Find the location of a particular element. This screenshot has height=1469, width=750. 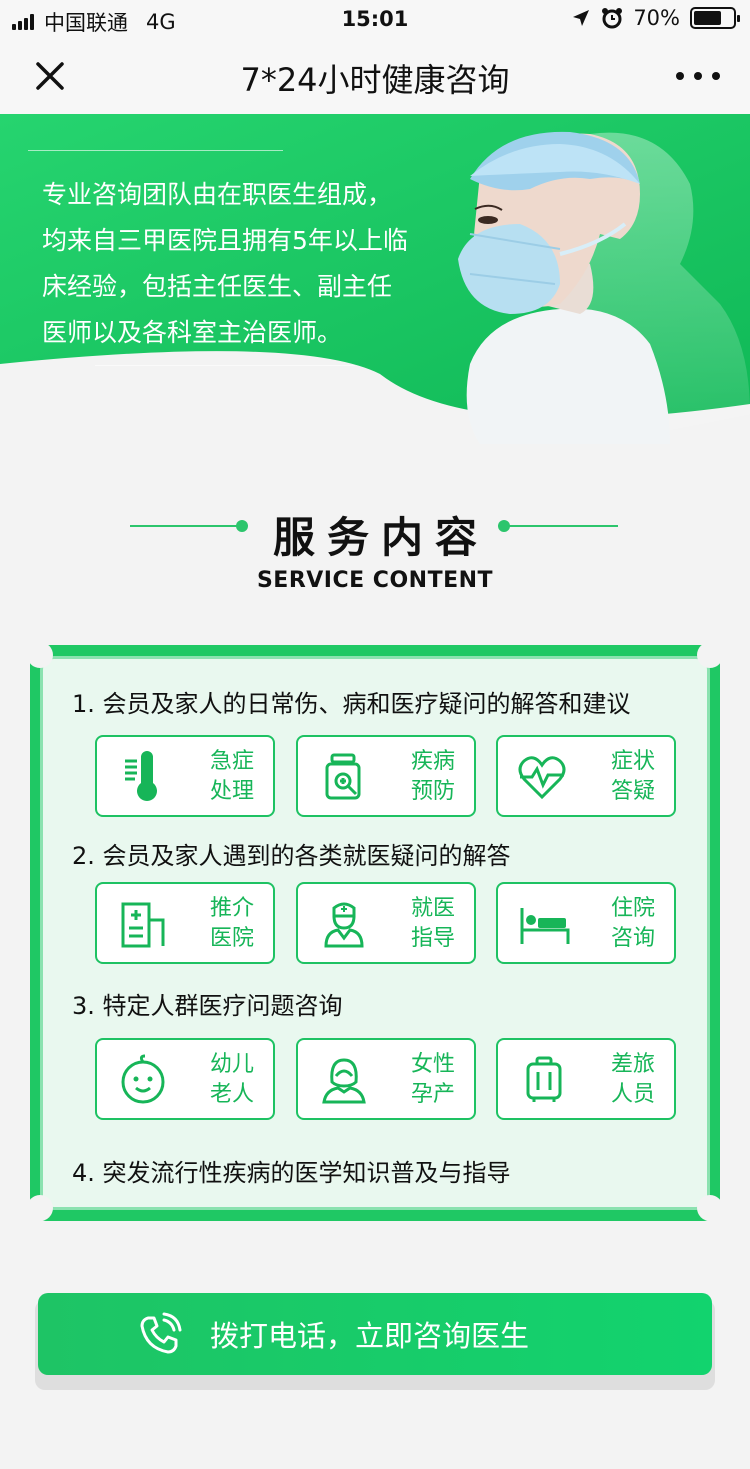

tile-women: 女性 孕产 is located at coordinates (386, 1079).